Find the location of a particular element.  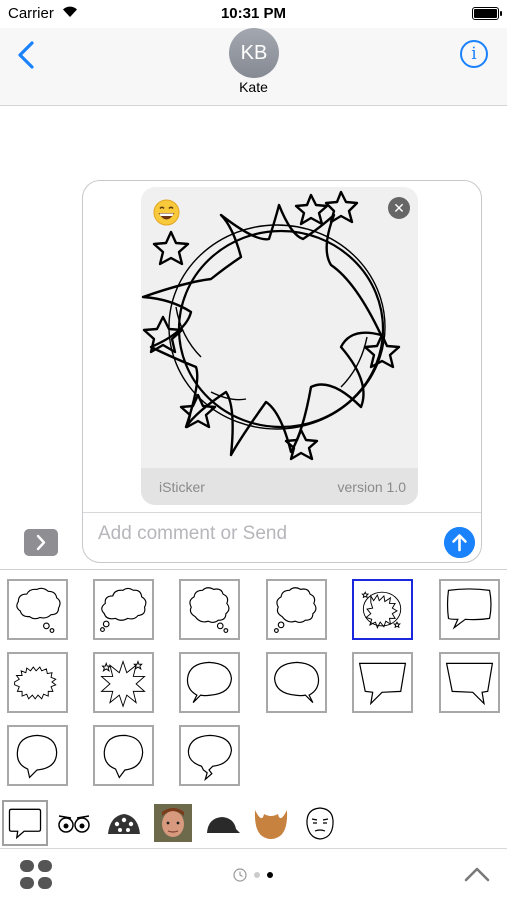

eyes-category-icon is located at coordinates (74, 823).